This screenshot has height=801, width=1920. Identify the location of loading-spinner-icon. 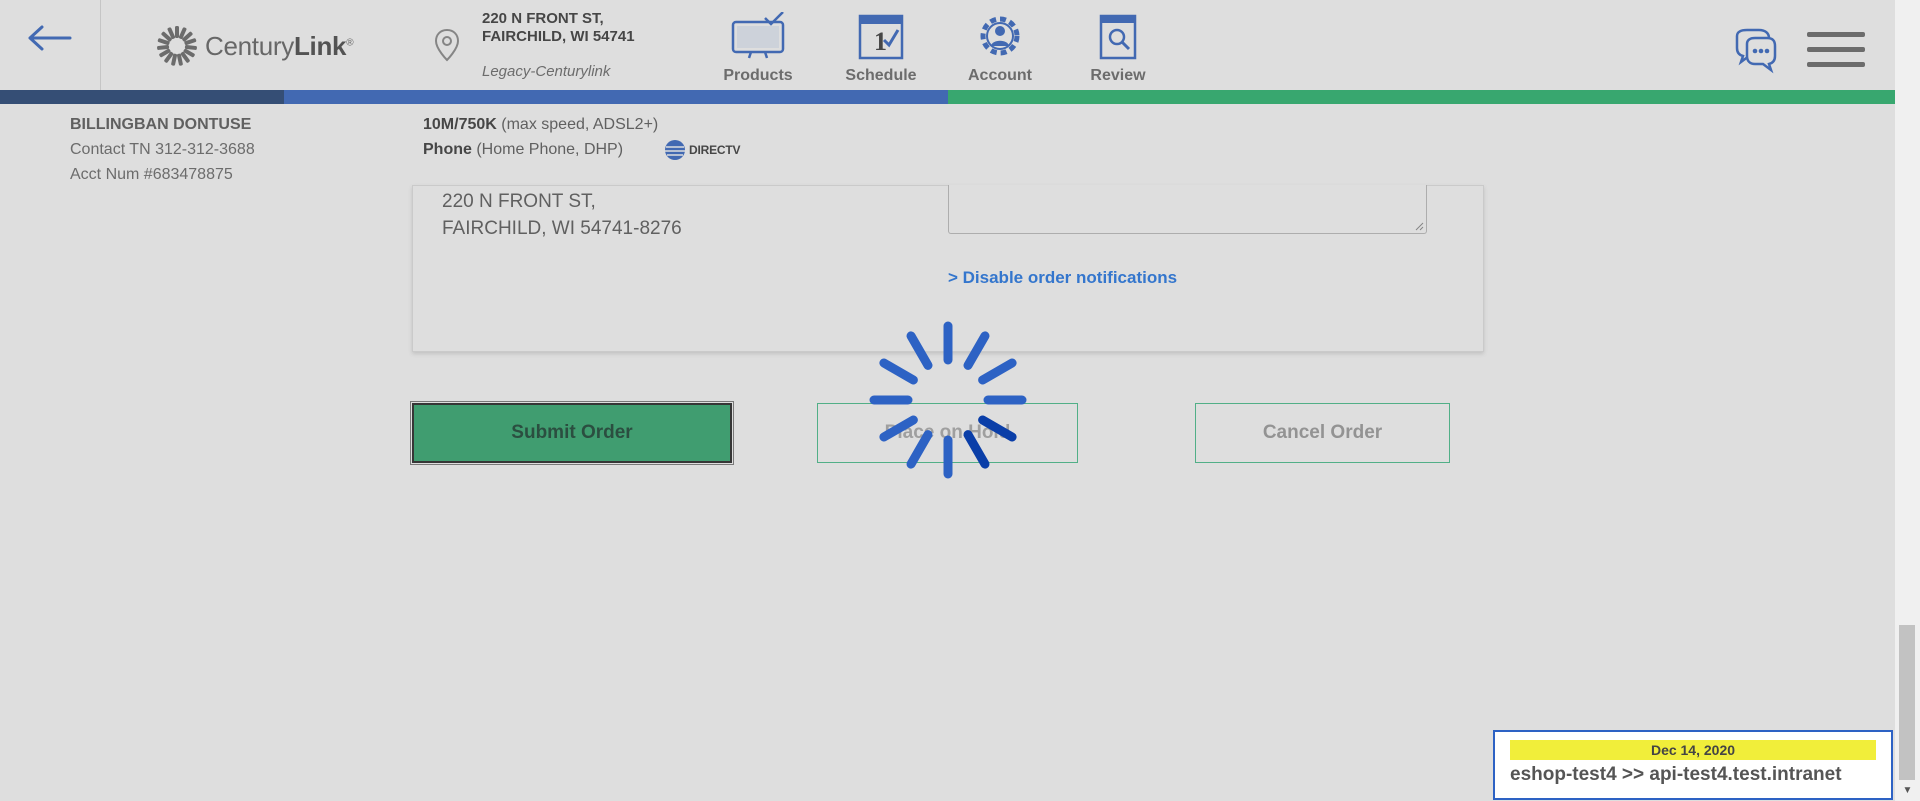
(948, 400).